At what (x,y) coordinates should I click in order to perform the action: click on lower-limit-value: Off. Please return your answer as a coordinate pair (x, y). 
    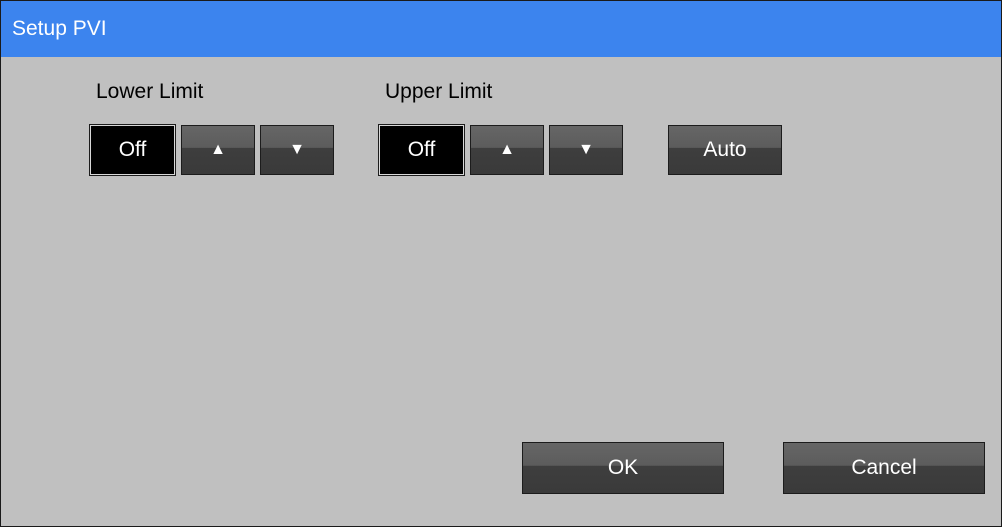
    Looking at the image, I should click on (132, 149).